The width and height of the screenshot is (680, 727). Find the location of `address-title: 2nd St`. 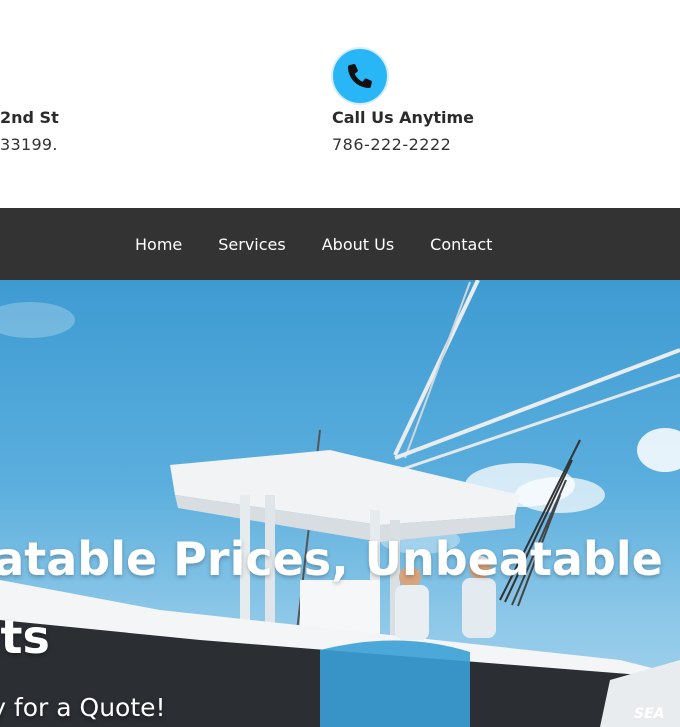

address-title: 2nd St is located at coordinates (29, 117).